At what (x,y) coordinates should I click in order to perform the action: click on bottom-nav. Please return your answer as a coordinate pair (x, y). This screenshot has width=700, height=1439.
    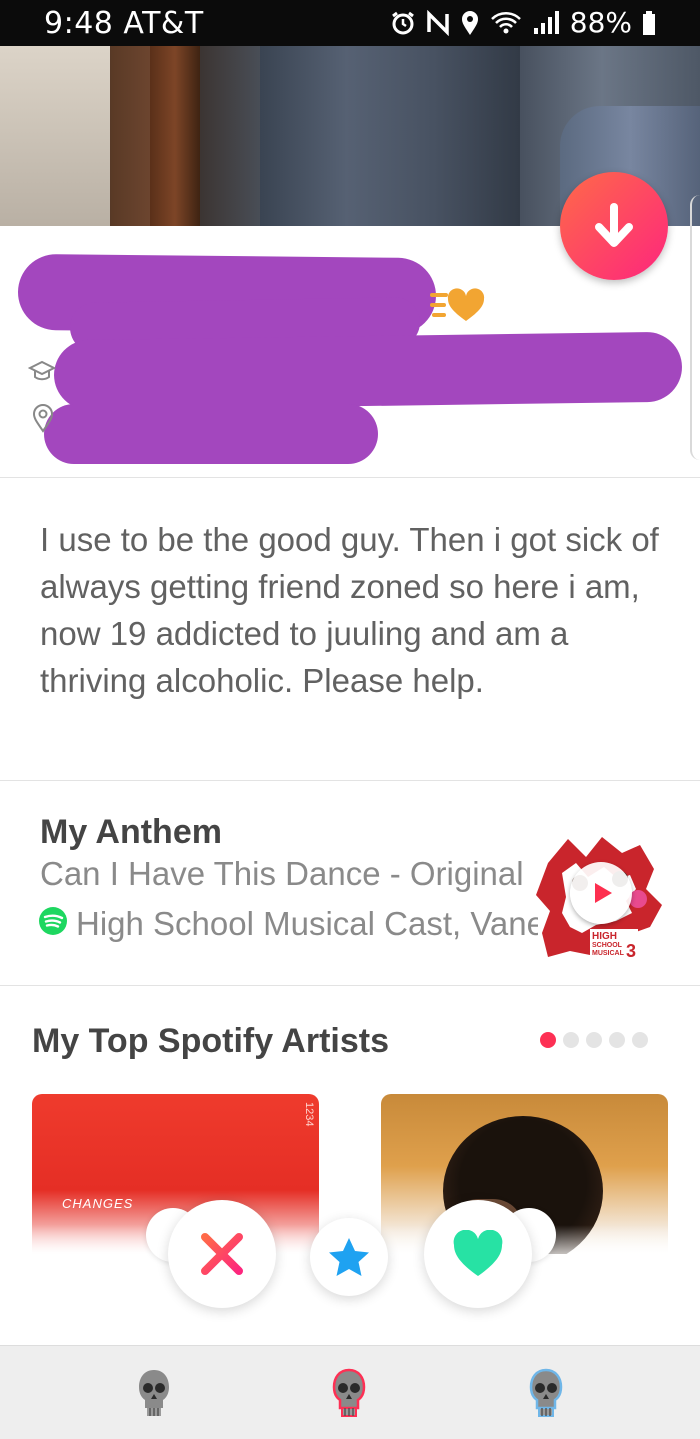
    Looking at the image, I should click on (350, 1392).